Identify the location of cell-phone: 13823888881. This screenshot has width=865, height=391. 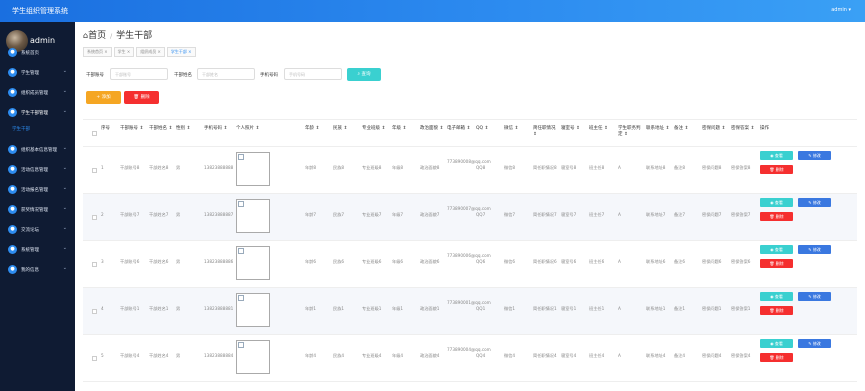
(219, 308).